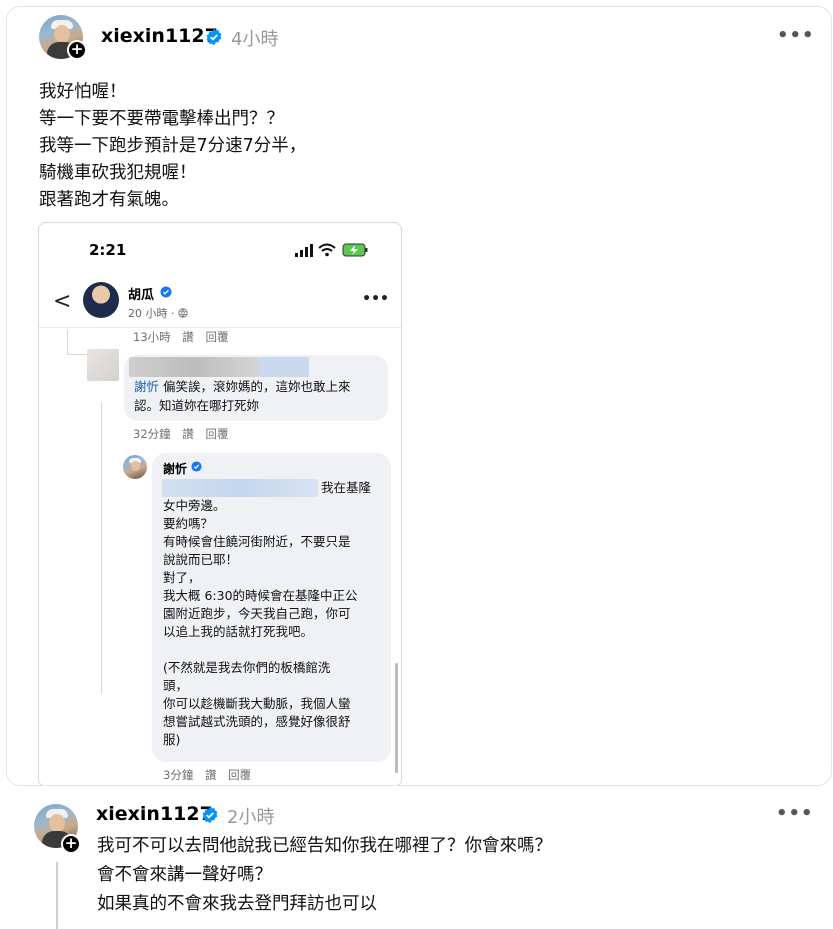 The width and height of the screenshot is (833, 929). What do you see at coordinates (247, 667) in the screenshot?
I see `comment-text-line: (不然就是我去你們的板橋館洗` at bounding box center [247, 667].